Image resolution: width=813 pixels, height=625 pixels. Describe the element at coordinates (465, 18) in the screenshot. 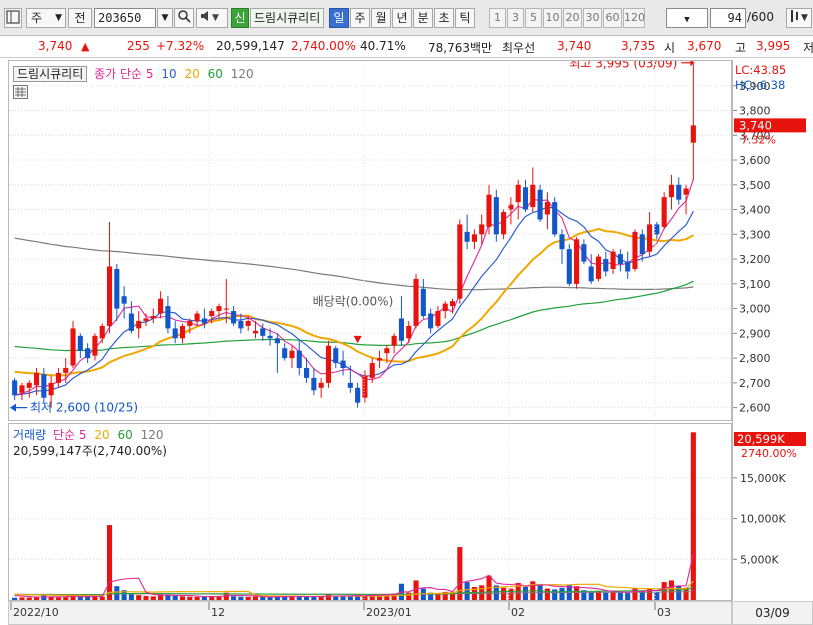

I see `tab-6: 틱` at that location.